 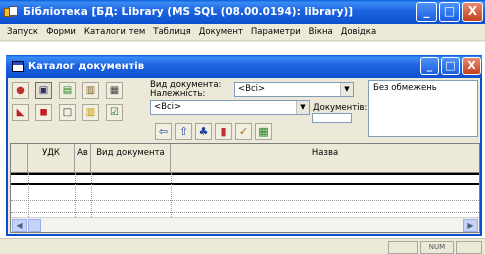 I want to click on grid-corner, so click(x=19, y=158).